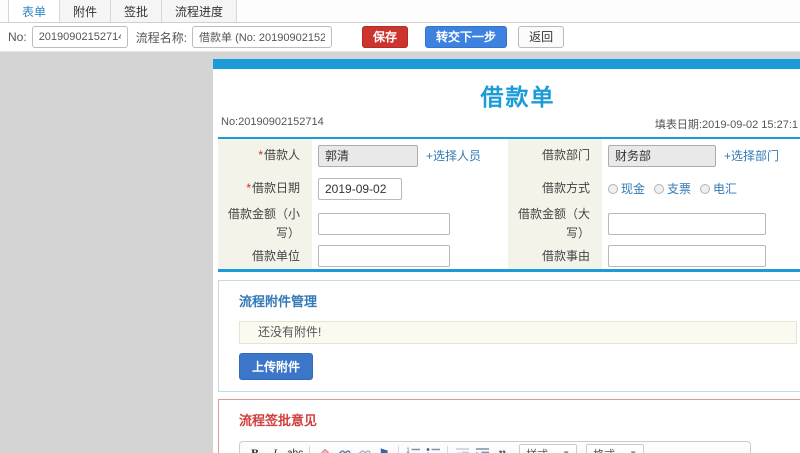  What do you see at coordinates (265, 224) in the screenshot?
I see `amount-small-label: 借款金额（小写）` at bounding box center [265, 224].